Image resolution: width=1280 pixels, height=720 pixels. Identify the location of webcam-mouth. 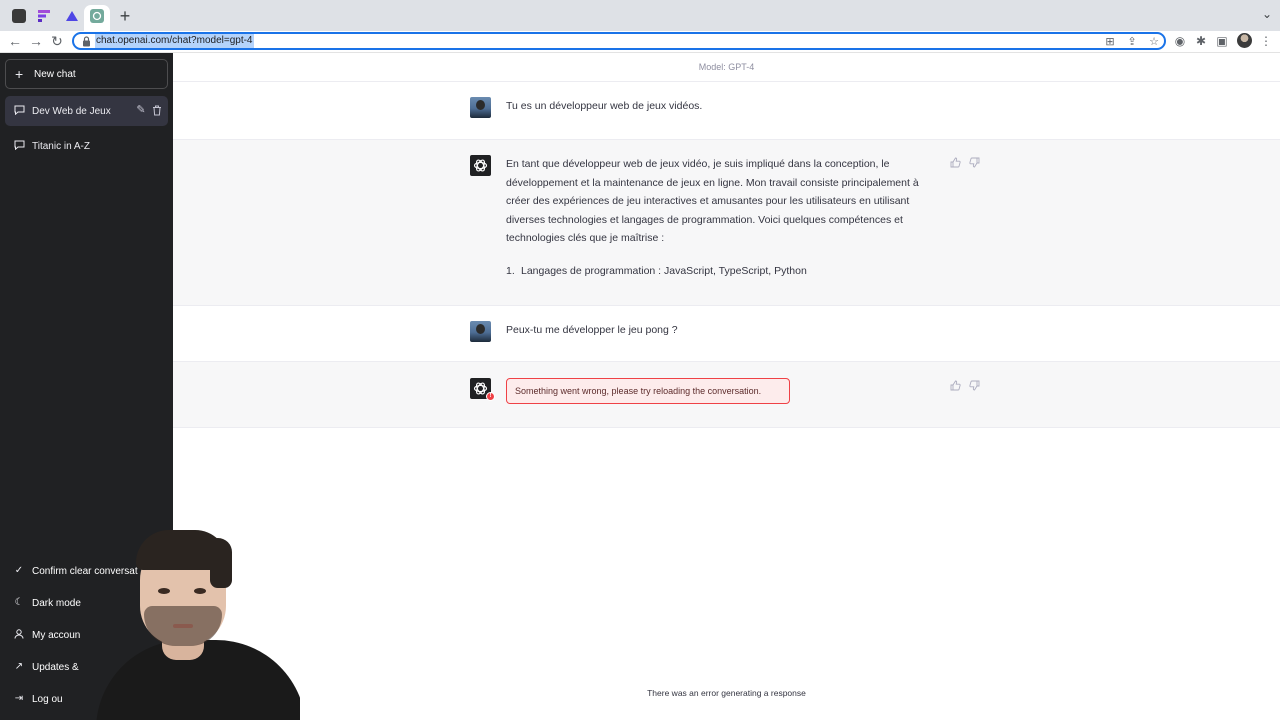
(183, 626).